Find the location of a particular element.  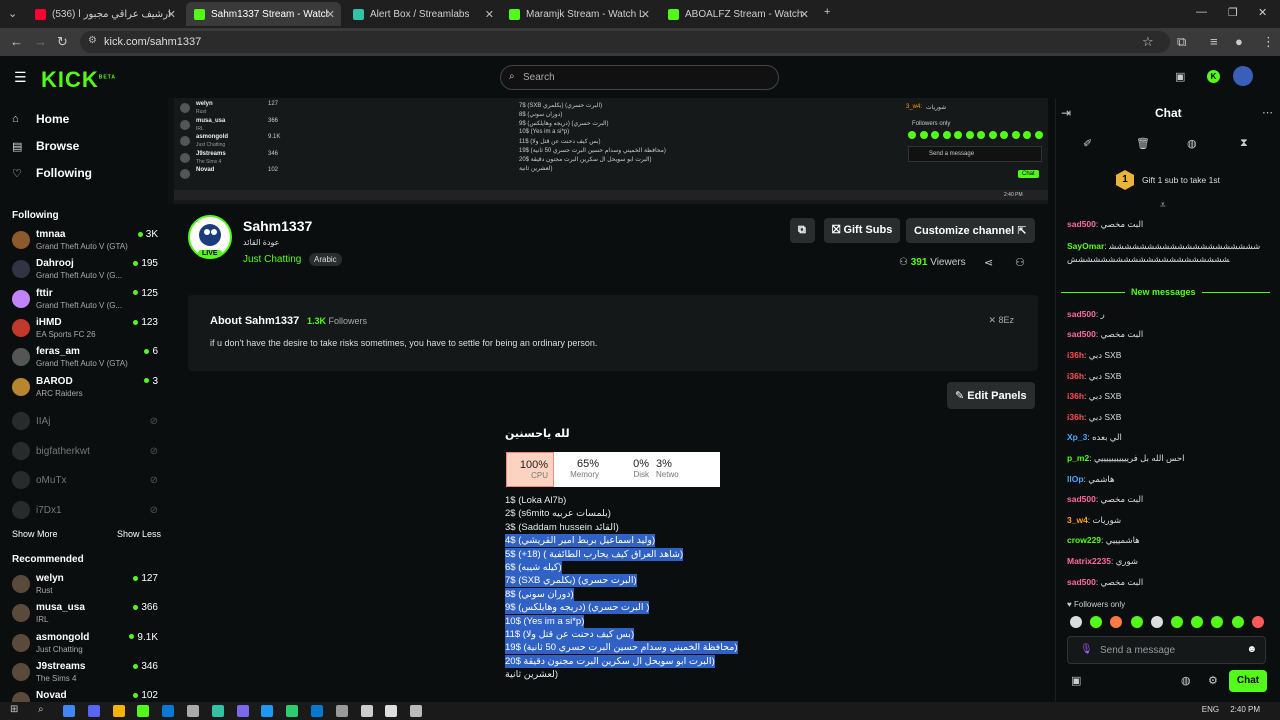

following-channel: BAROD ARC Raiders 3 is located at coordinates (87, 390).